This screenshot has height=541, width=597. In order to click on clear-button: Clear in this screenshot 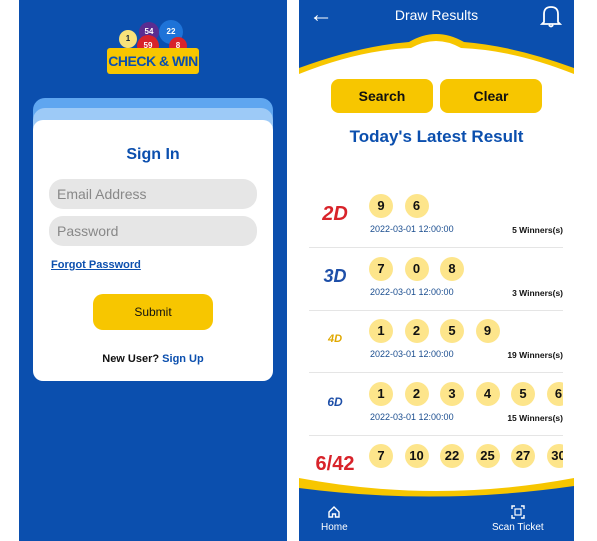, I will do `click(491, 96)`.